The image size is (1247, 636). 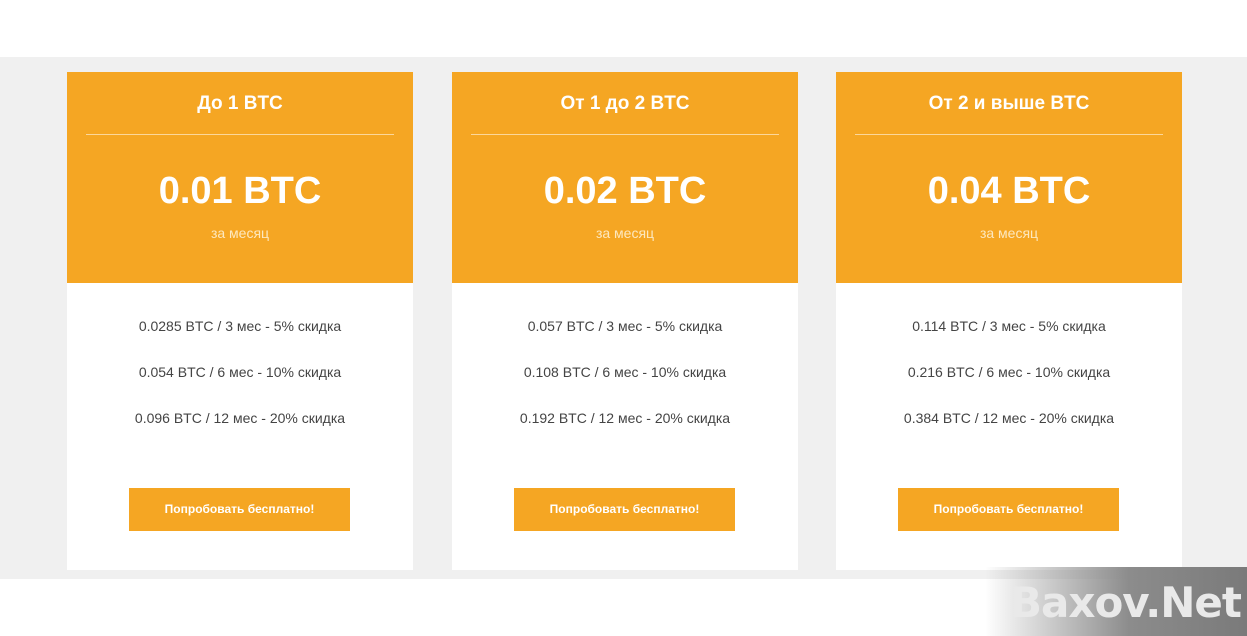 What do you see at coordinates (1009, 372) in the screenshot?
I see `discount-offer-6-months: 0.216 BTC / 6 мес - 10% скидка` at bounding box center [1009, 372].